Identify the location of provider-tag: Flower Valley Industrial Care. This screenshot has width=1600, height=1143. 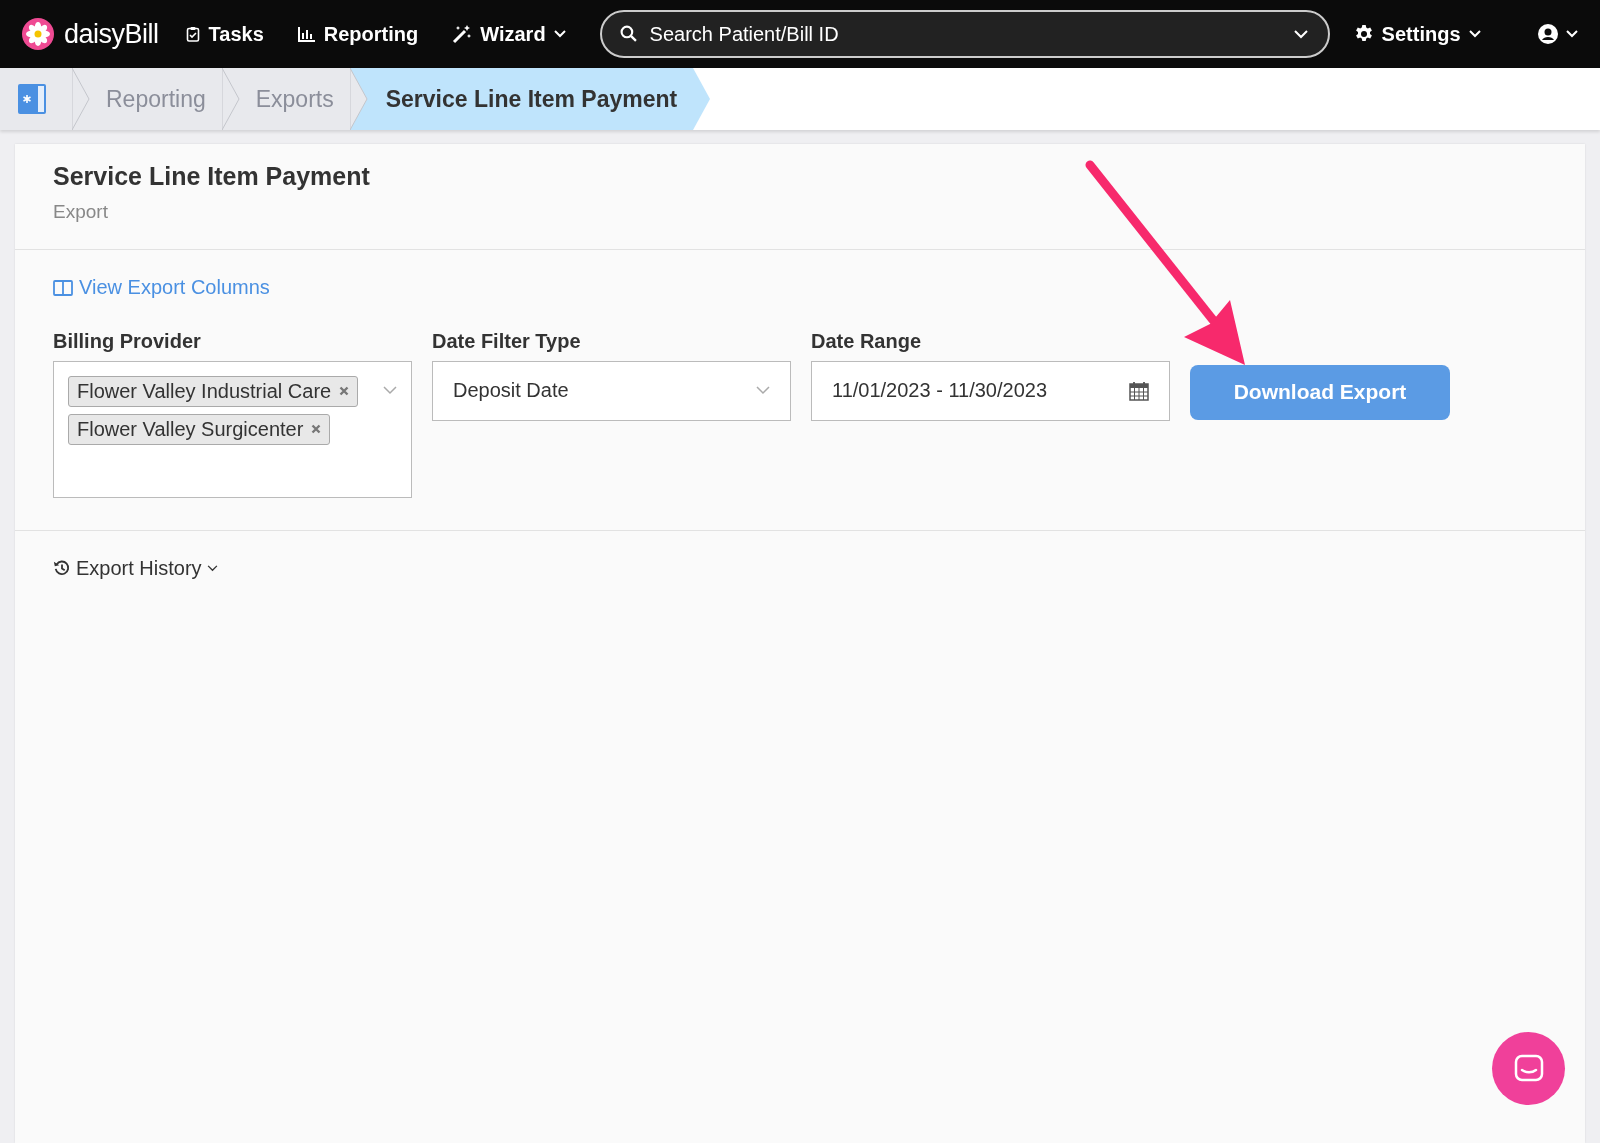
(213, 391).